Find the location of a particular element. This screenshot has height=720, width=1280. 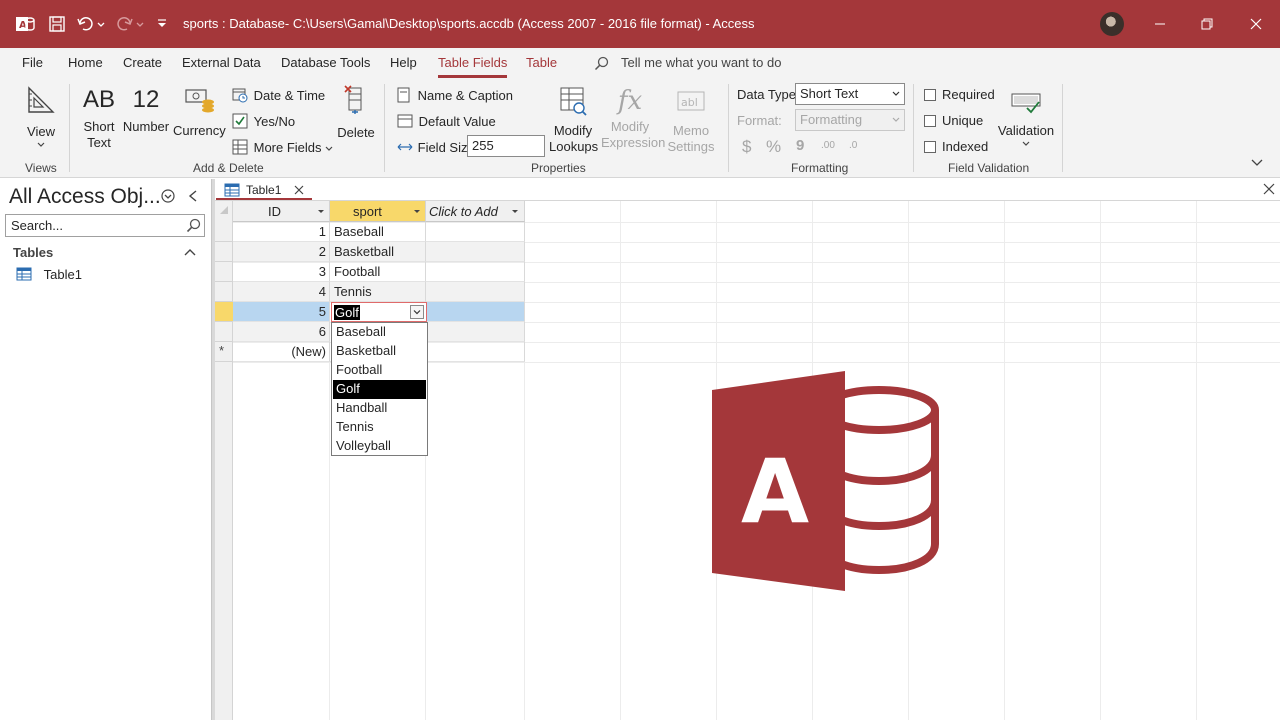

default-value-button: Default Value is located at coordinates (446, 121).